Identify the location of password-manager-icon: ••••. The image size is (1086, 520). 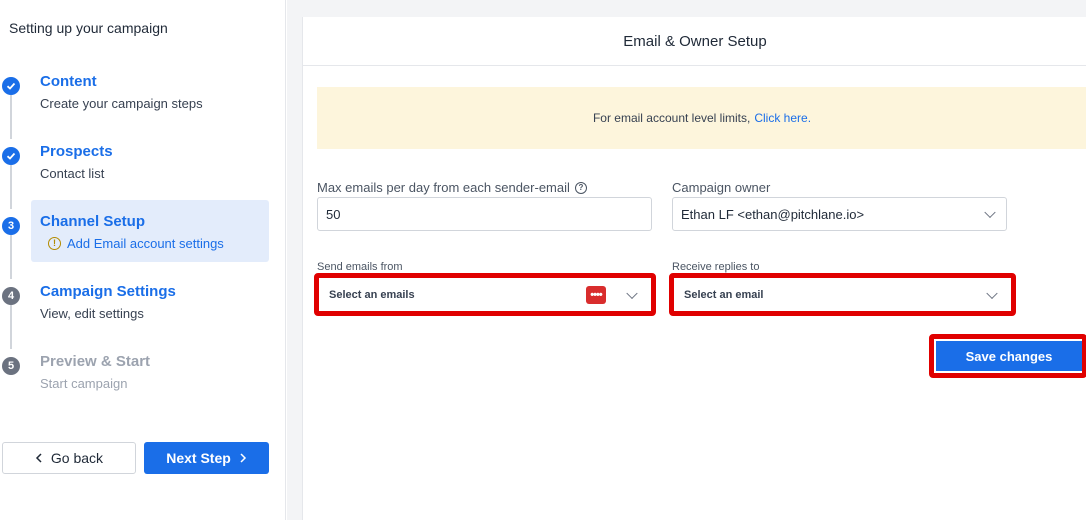
(596, 295).